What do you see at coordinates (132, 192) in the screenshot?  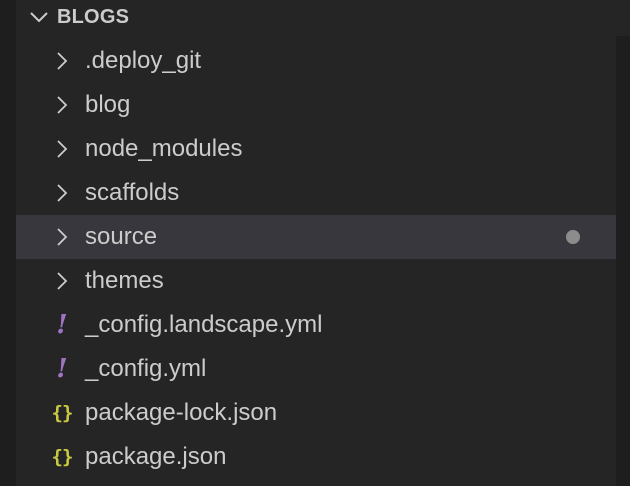 I see `item-label: scaffolds` at bounding box center [132, 192].